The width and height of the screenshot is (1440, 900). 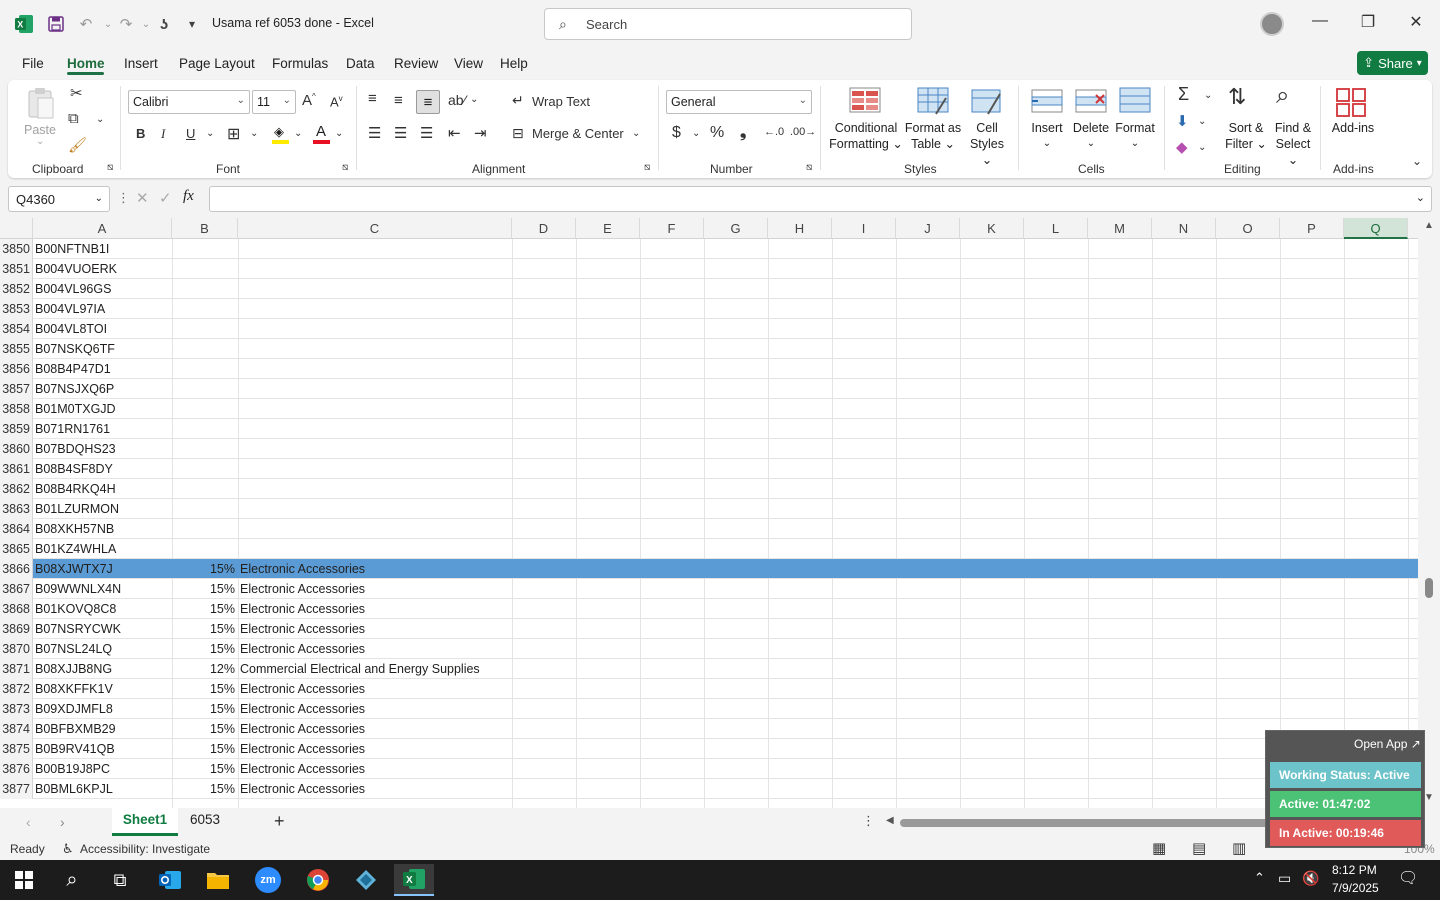 What do you see at coordinates (1368, 24) in the screenshot?
I see `restore-button: ❐` at bounding box center [1368, 24].